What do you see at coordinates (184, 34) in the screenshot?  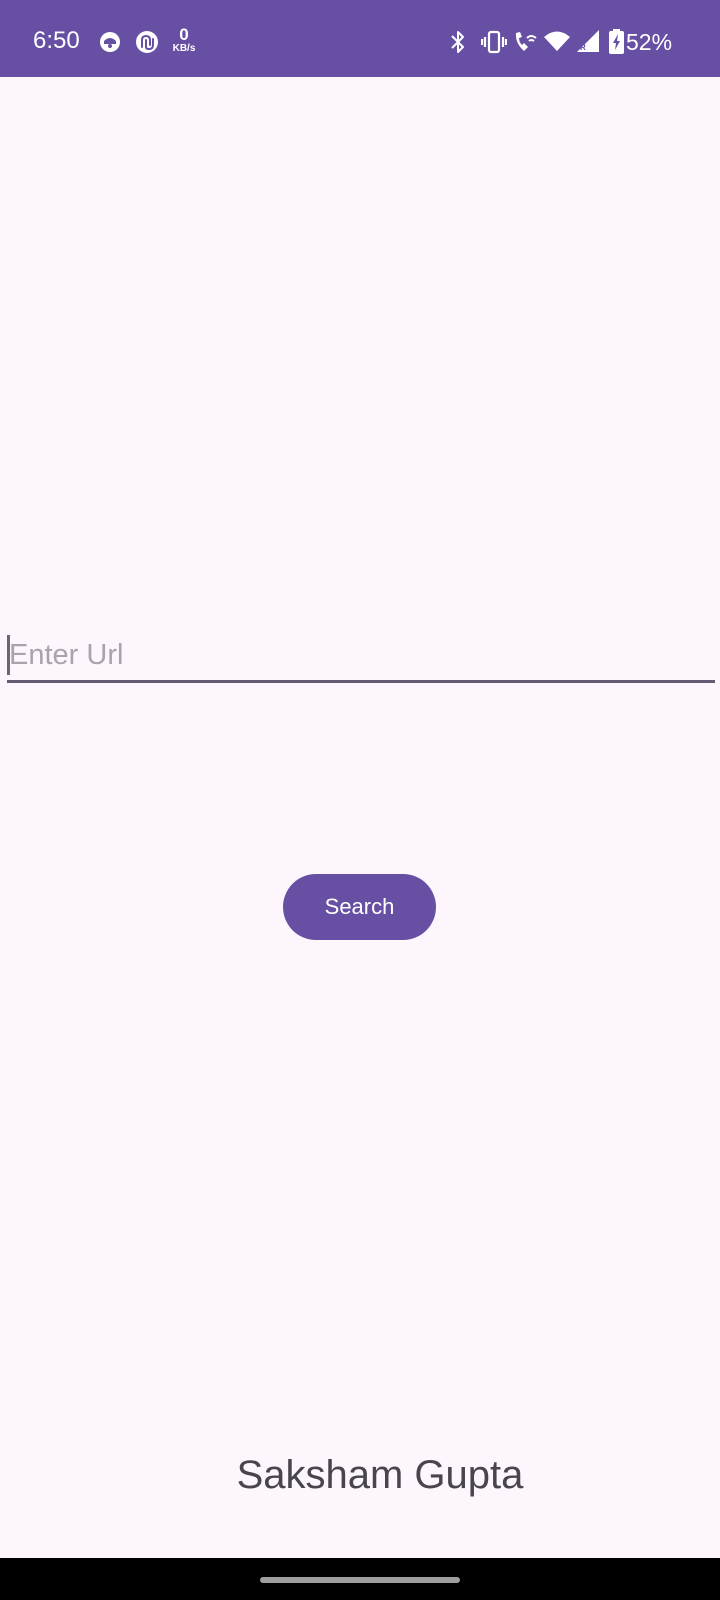 I see `network-speed-value: 0` at bounding box center [184, 34].